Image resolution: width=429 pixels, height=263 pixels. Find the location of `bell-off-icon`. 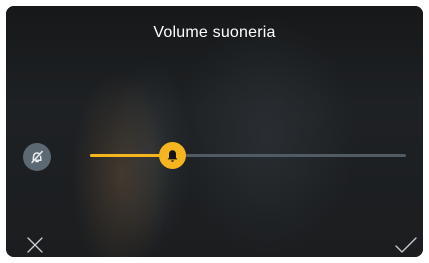

bell-off-icon is located at coordinates (37, 157).